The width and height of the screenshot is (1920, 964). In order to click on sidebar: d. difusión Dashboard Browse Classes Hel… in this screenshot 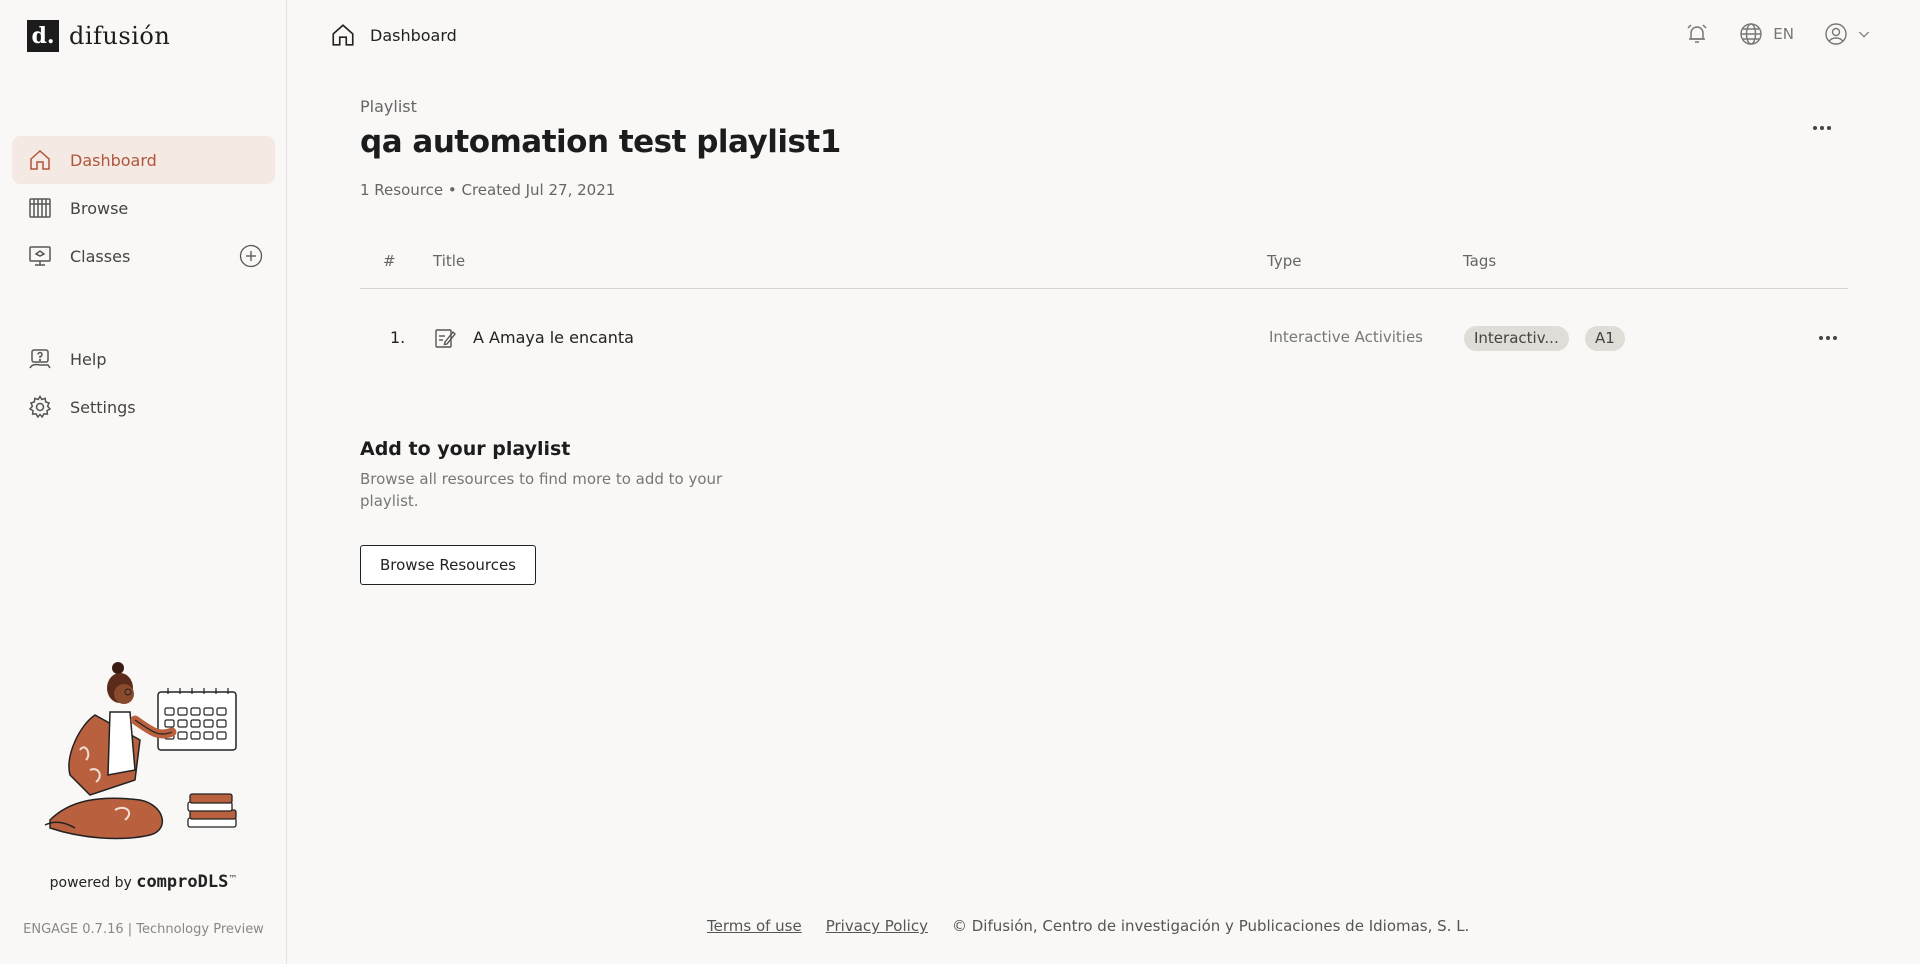, I will do `click(143, 482)`.